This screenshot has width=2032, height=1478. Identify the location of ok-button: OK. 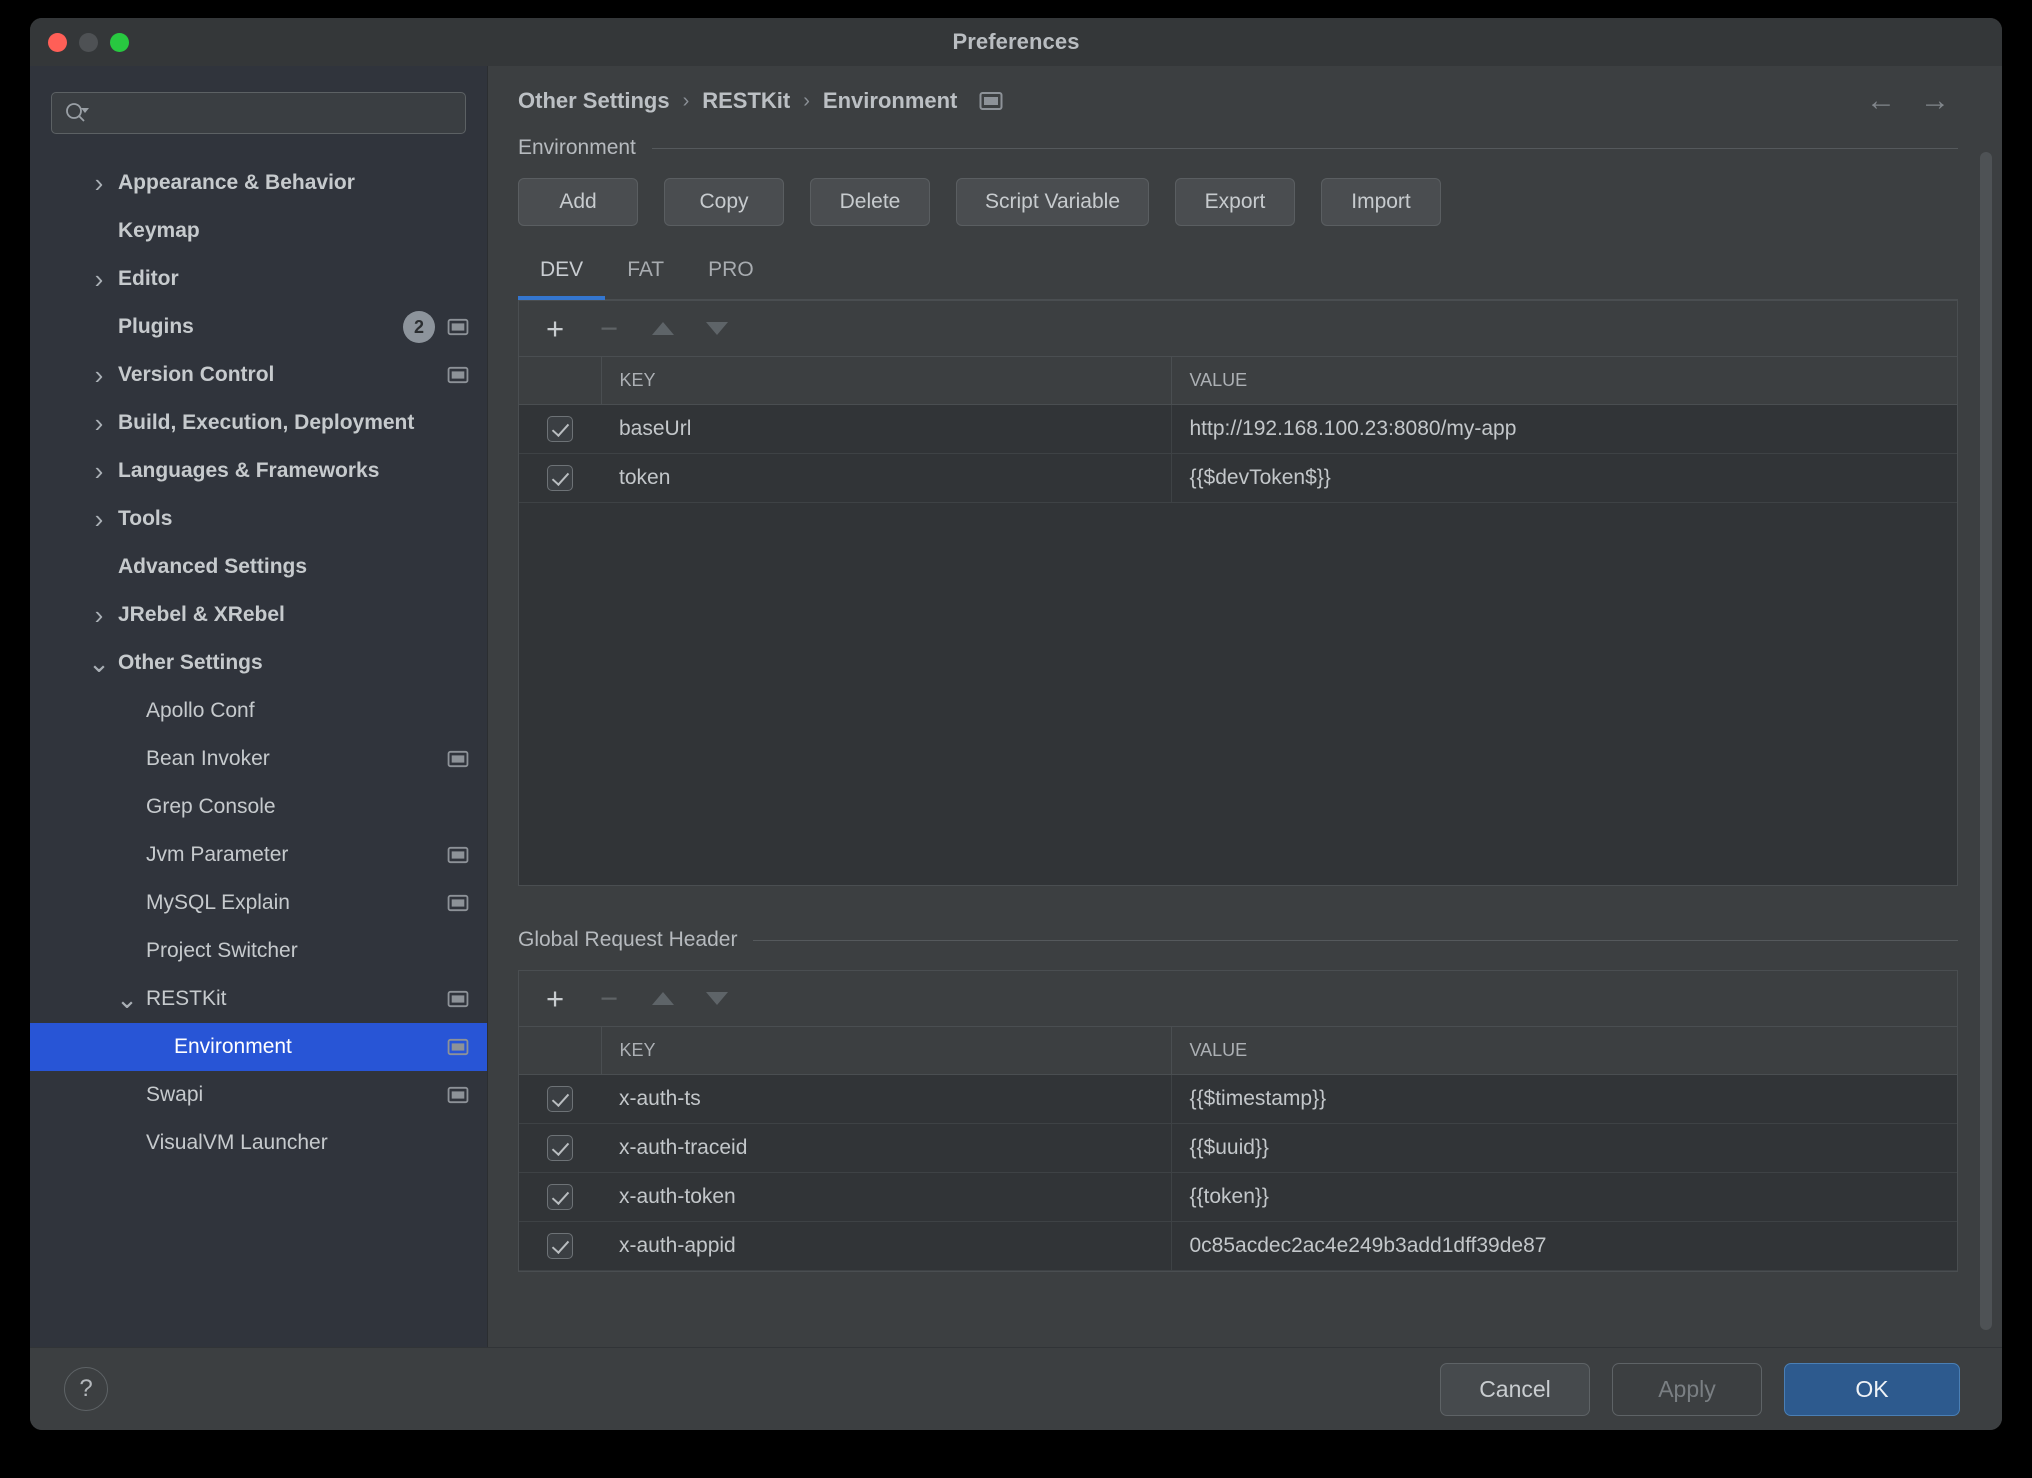
(1872, 1389).